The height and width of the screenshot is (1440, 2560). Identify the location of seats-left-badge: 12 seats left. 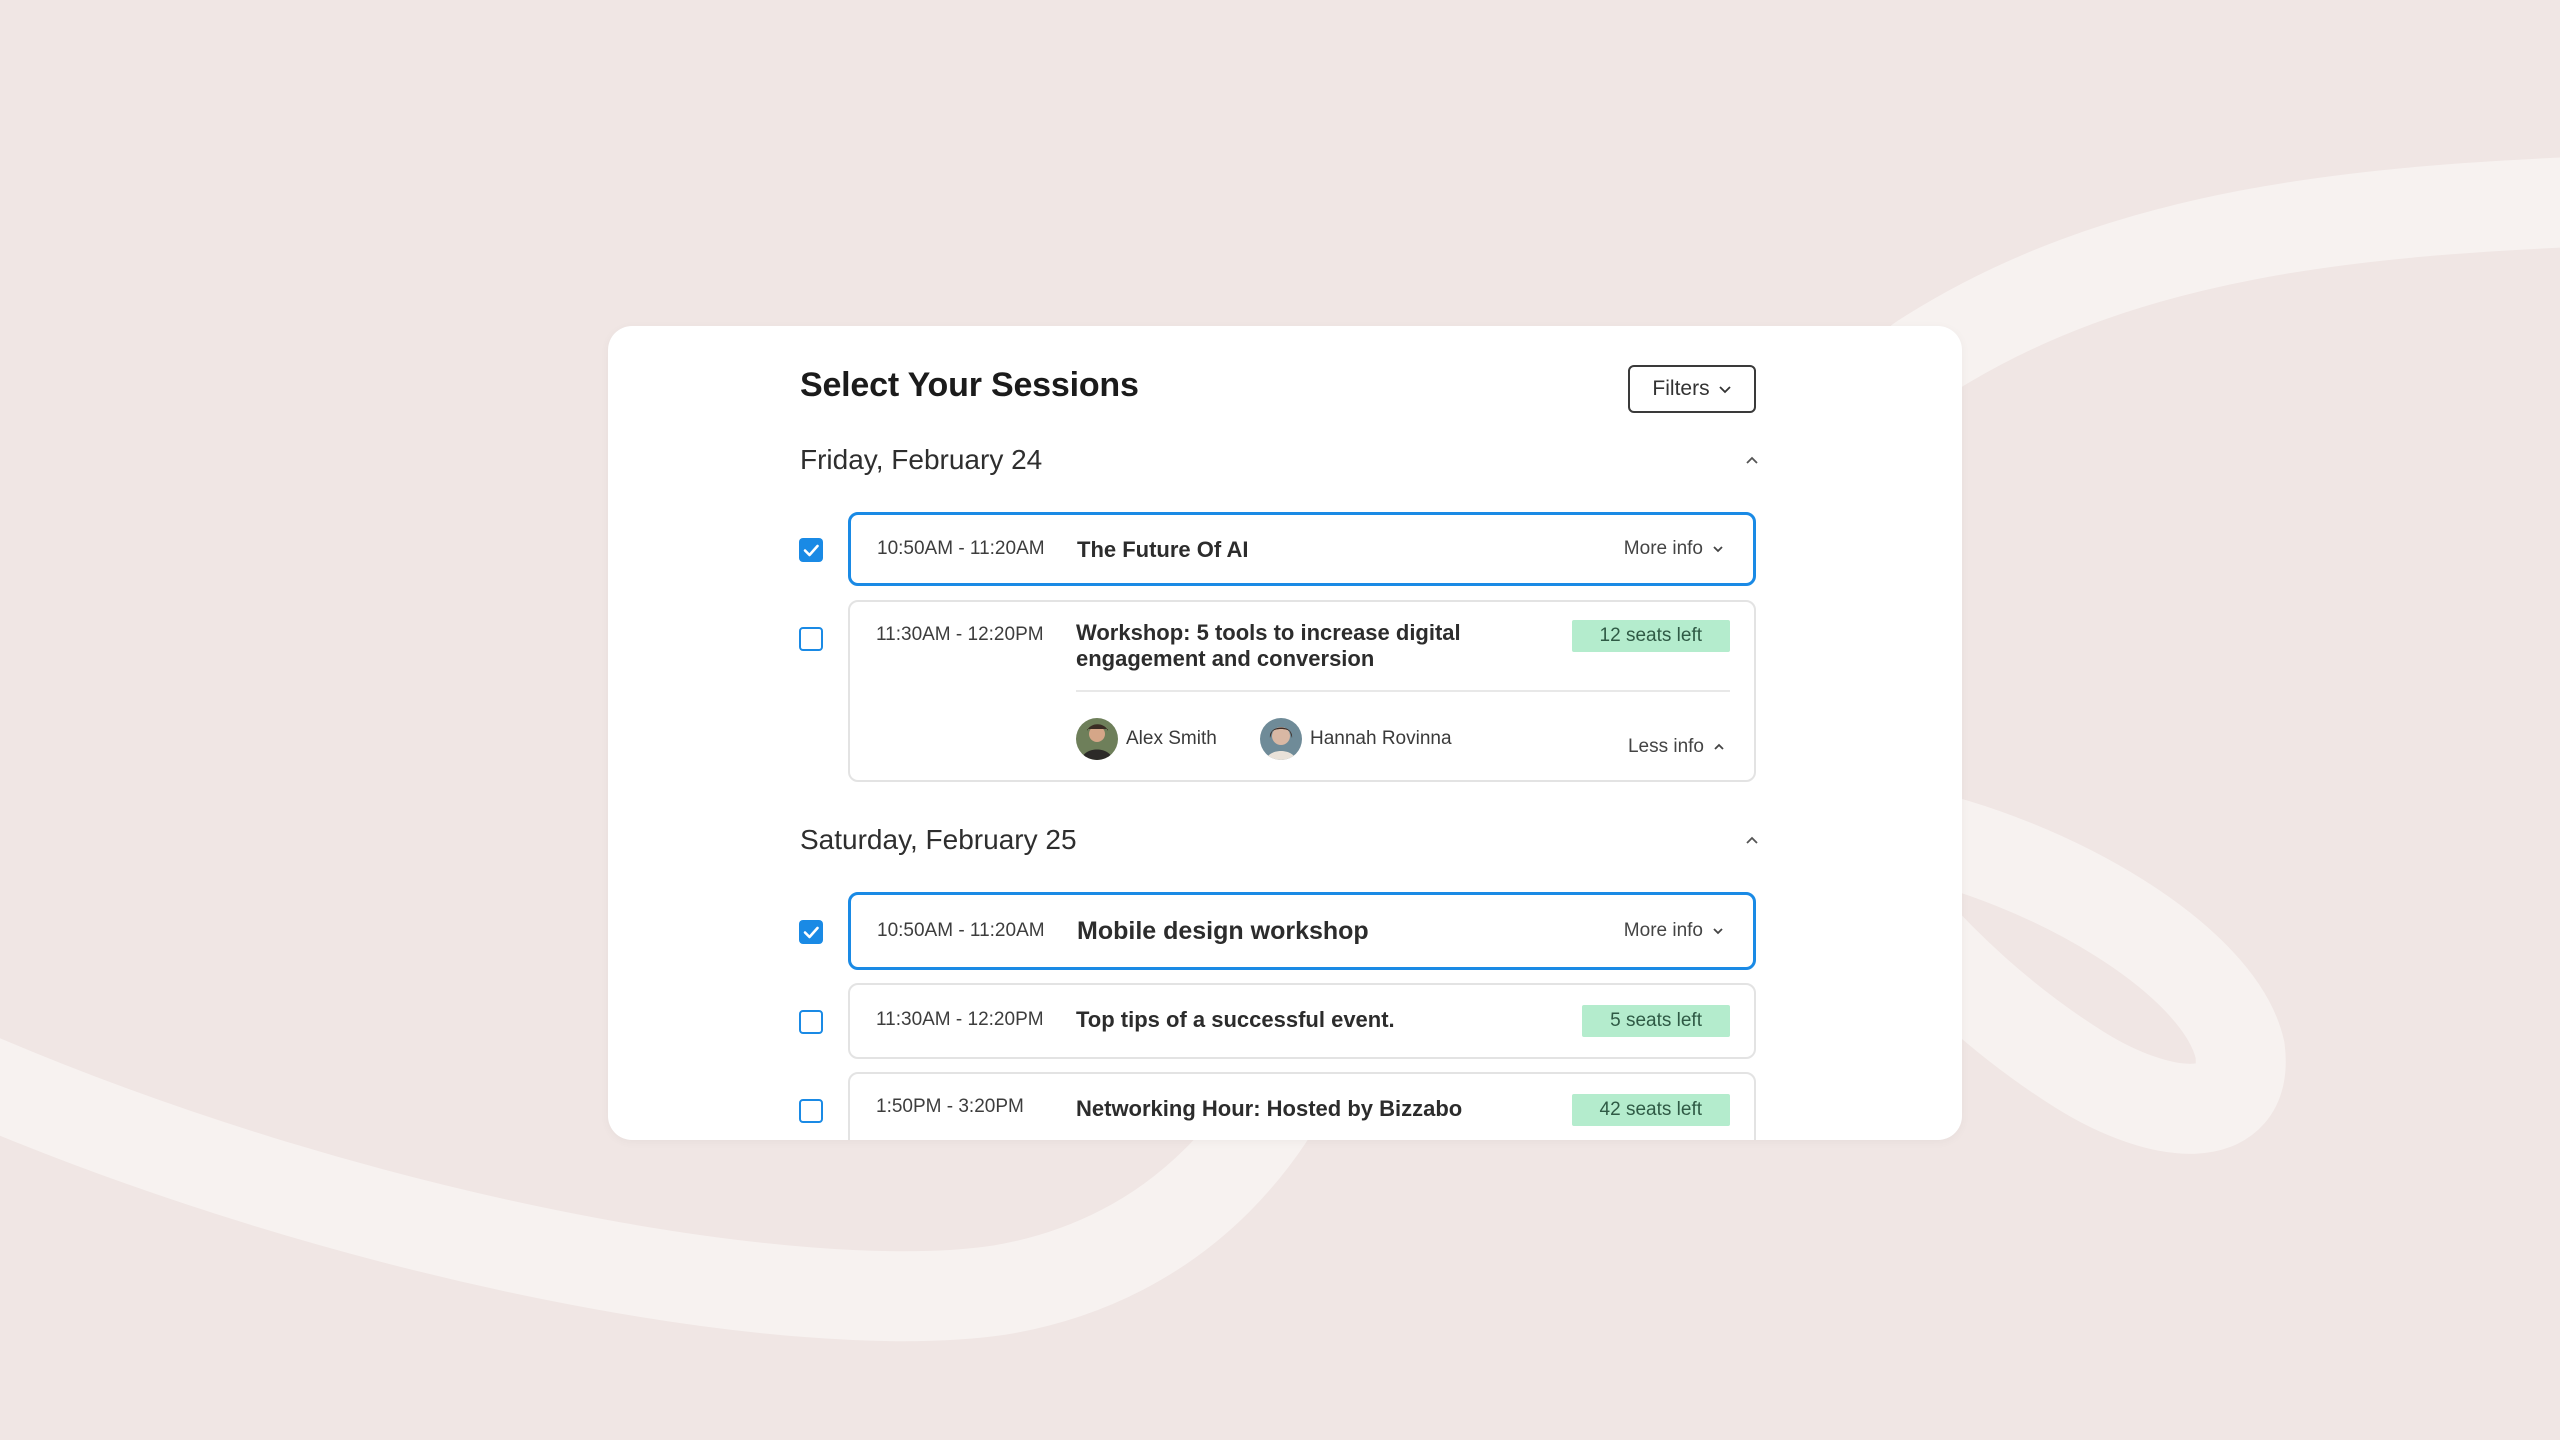
(1650, 636).